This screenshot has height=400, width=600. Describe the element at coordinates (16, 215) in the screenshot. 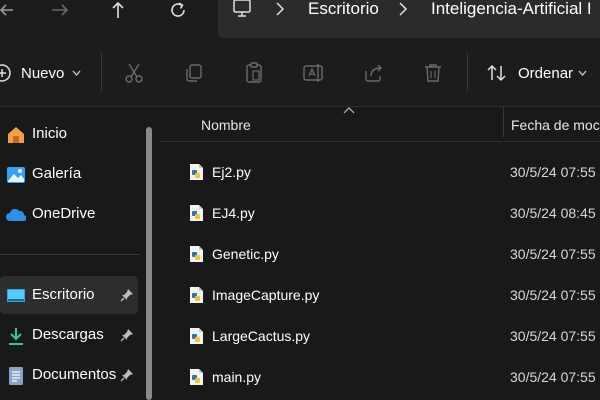

I see `onedrive-icon` at that location.